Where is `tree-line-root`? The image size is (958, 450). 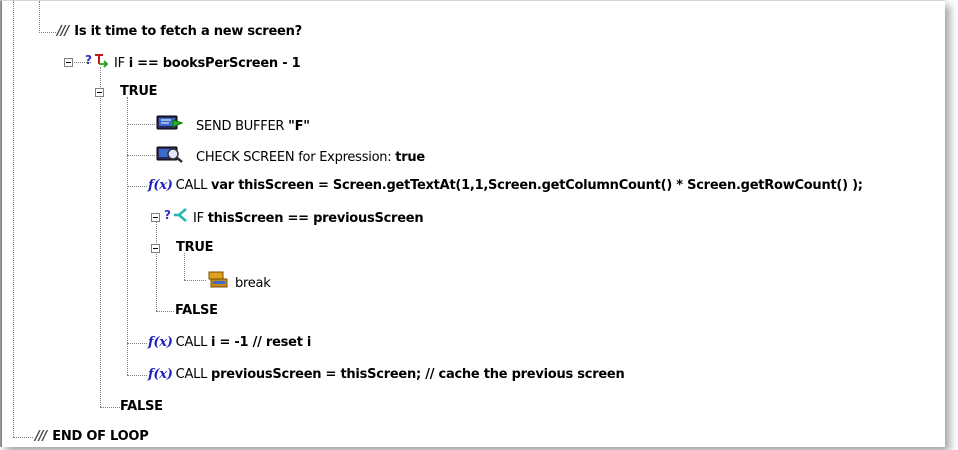
tree-line-root is located at coordinates (13, 219).